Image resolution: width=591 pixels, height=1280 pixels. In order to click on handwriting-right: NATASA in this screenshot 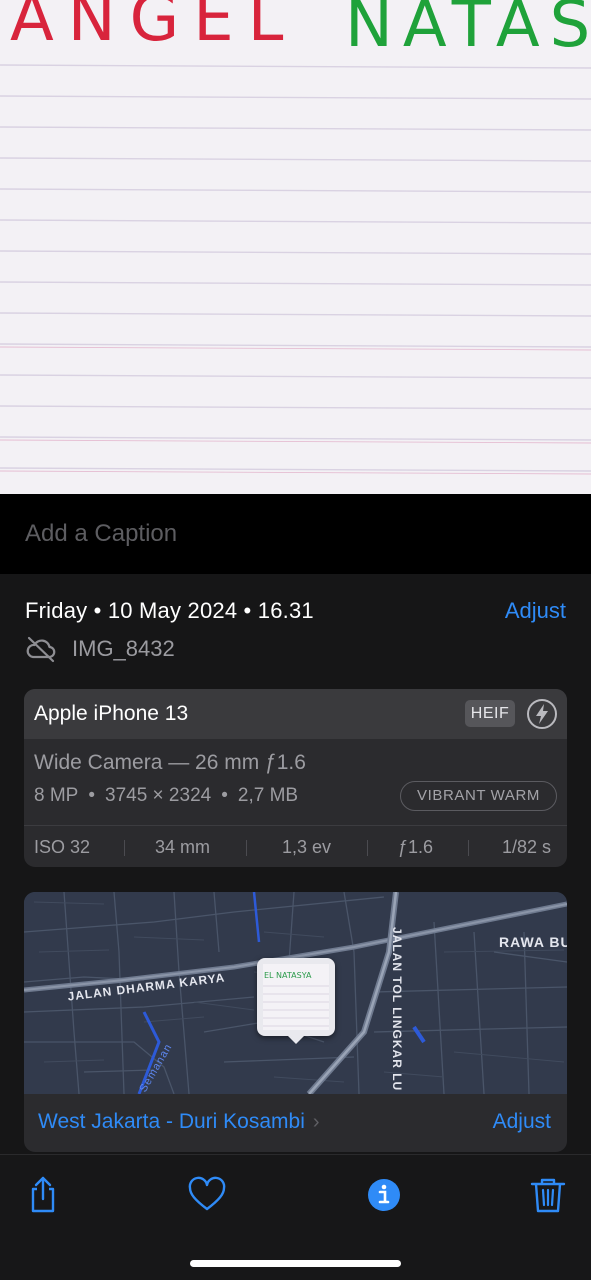, I will do `click(468, 31)`.